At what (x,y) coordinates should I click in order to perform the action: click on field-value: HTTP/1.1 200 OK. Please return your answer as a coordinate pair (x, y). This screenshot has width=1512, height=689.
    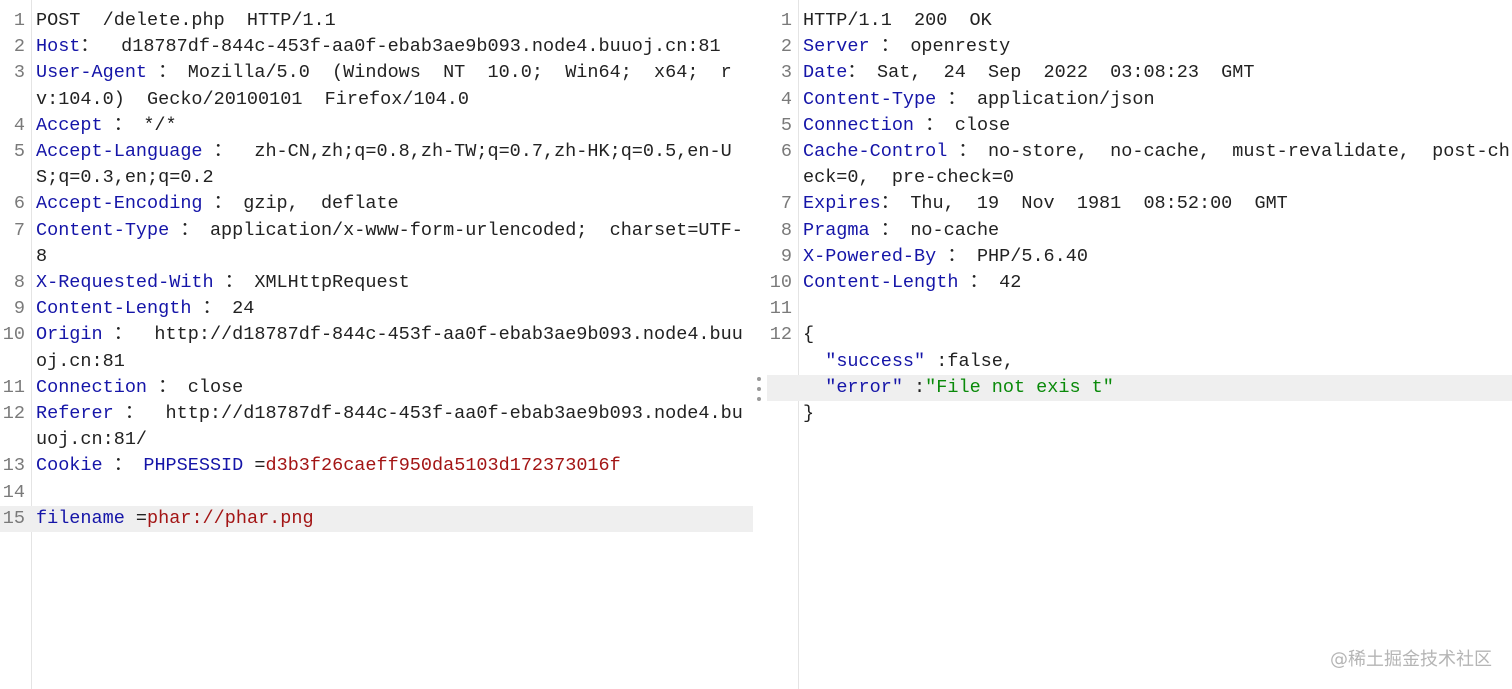
    Looking at the image, I should click on (897, 20).